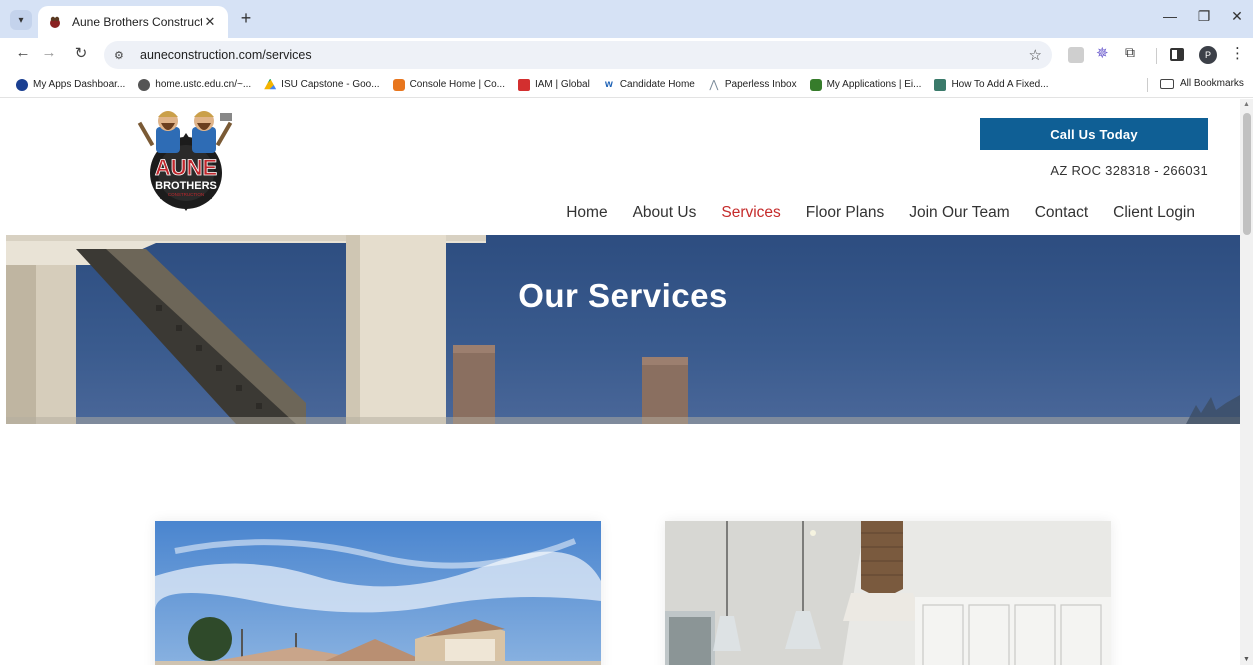 The image size is (1253, 665). Describe the element at coordinates (626, 19) in the screenshot. I see `tab-strip: ▾ Aune Brothers Construction ✕ + — ❐ ✕` at that location.